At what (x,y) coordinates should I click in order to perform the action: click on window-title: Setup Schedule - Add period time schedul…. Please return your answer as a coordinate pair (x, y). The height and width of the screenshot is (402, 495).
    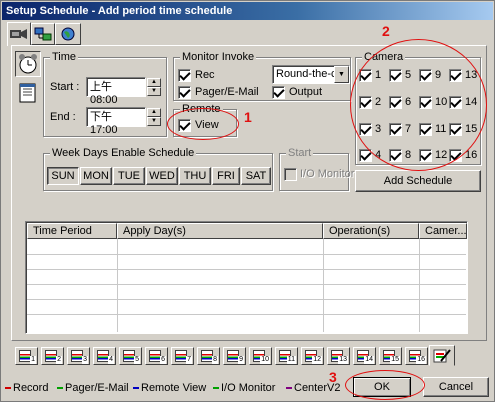
    Looking at the image, I should click on (247, 11).